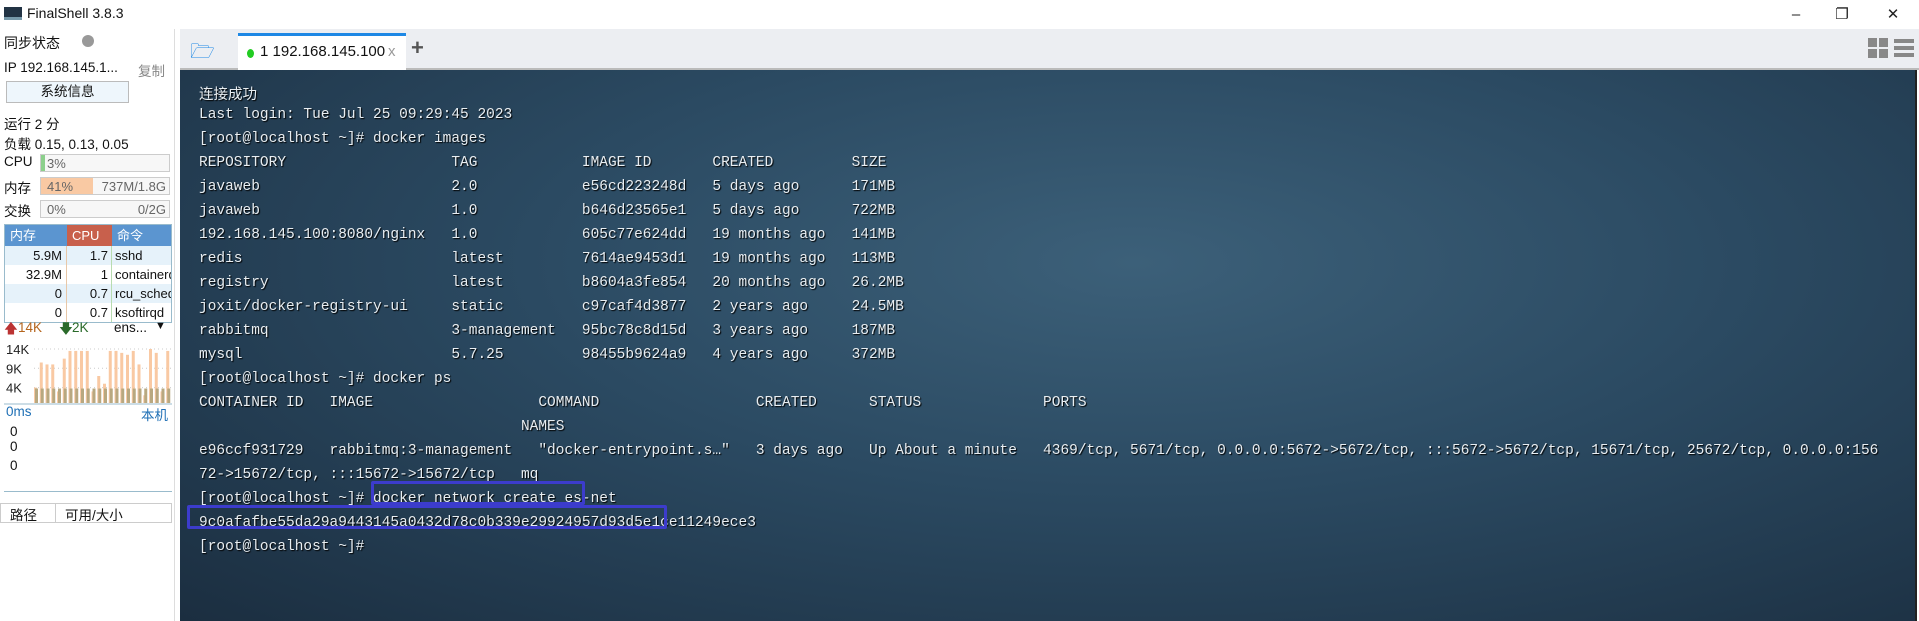 The width and height of the screenshot is (1919, 621). Describe the element at coordinates (160, 326) in the screenshot. I see `chevron-down-icon: ▼` at that location.